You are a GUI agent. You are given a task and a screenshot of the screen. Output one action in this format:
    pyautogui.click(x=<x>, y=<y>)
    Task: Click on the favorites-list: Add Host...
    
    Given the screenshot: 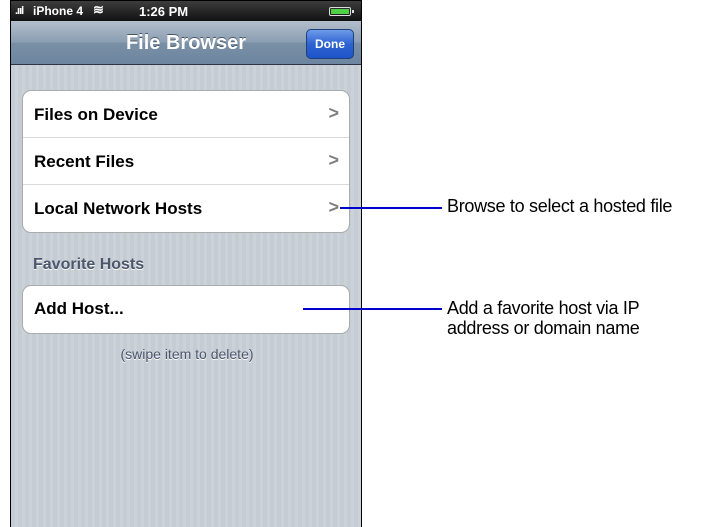 What is the action you would take?
    pyautogui.click(x=186, y=309)
    